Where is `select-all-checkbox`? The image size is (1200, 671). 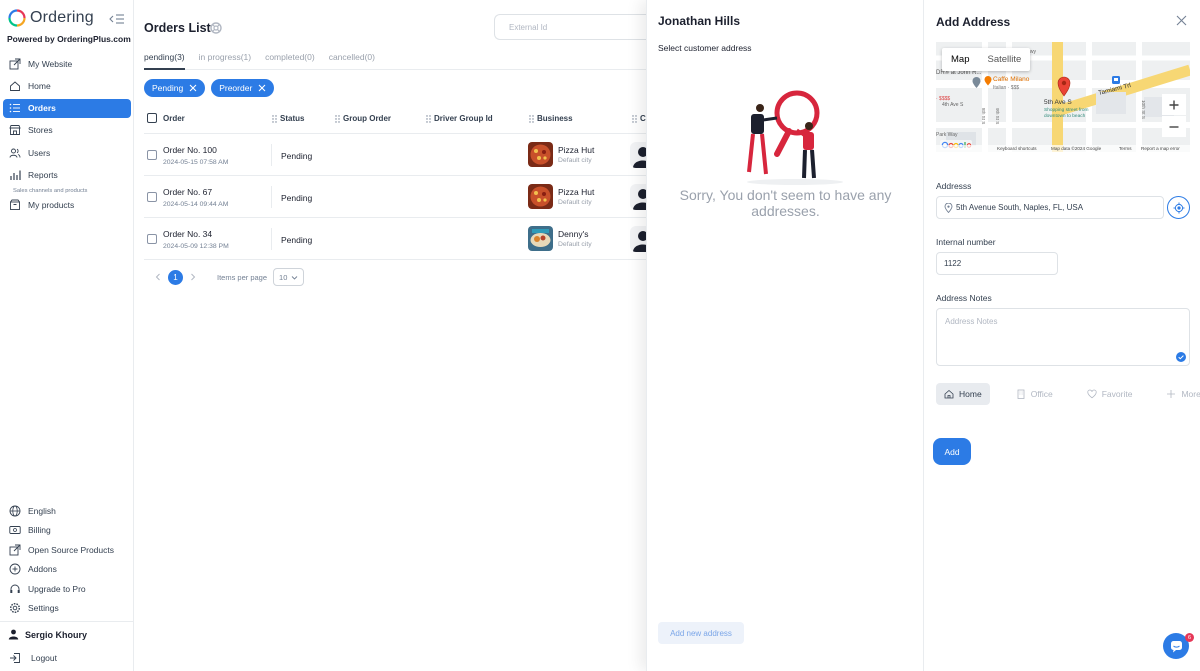 select-all-checkbox is located at coordinates (152, 118).